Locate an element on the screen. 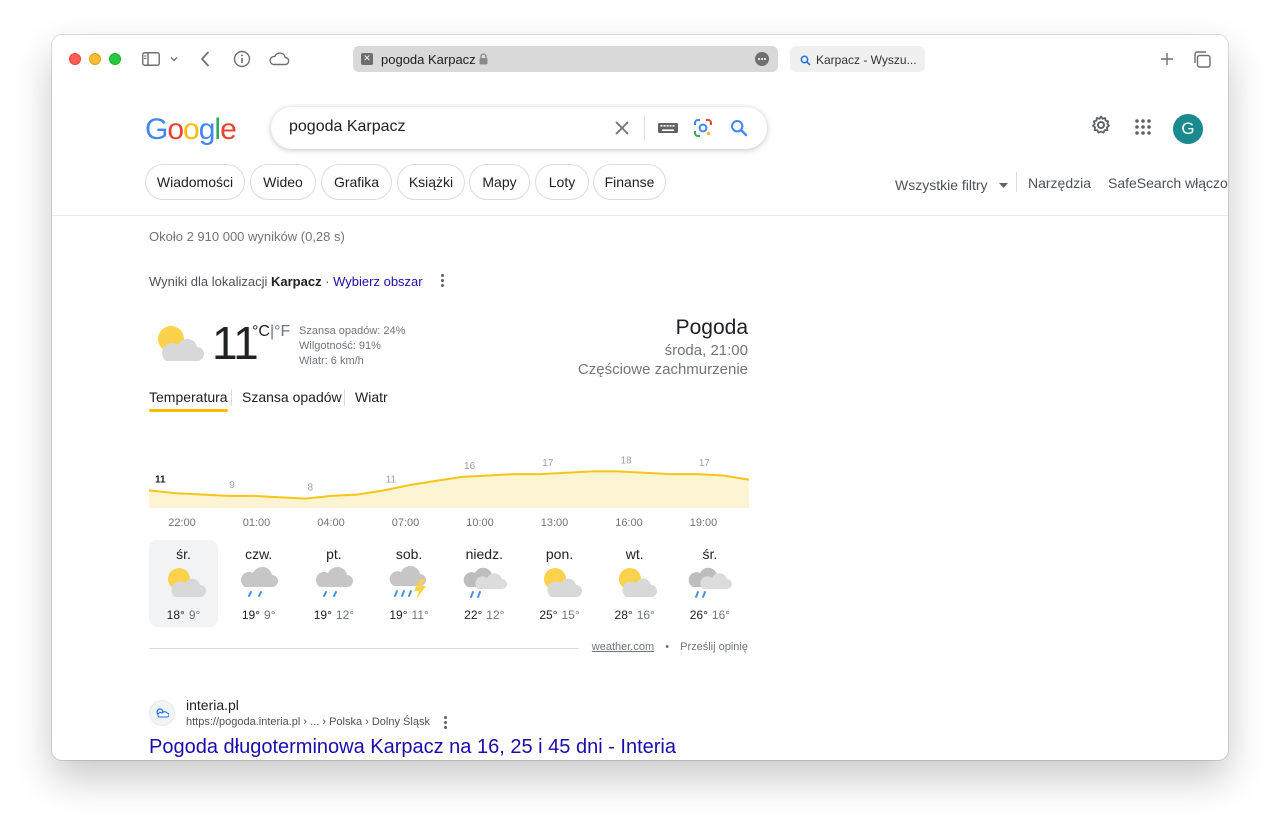 The width and height of the screenshot is (1280, 828). forecast-temps: 26° 16° is located at coordinates (709, 615).